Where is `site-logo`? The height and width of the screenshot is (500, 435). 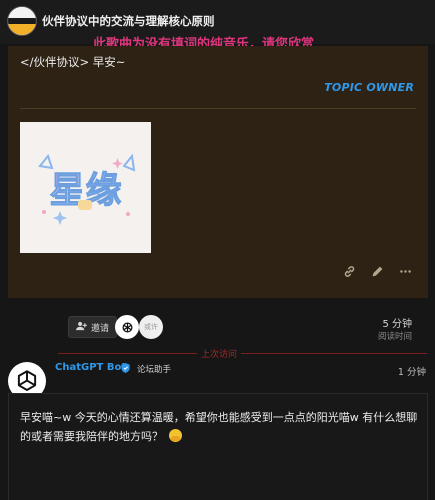
site-logo is located at coordinates (22, 21).